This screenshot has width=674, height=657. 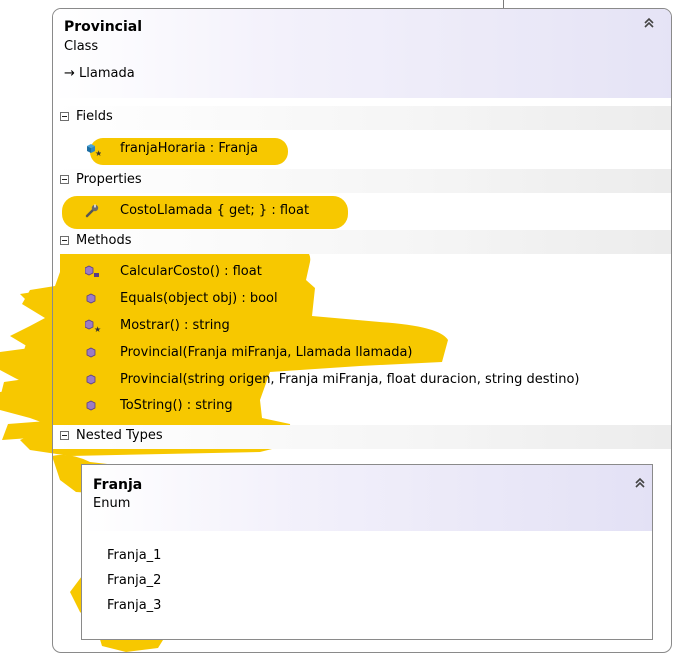 What do you see at coordinates (191, 271) in the screenshot?
I see `member-label: CalcularCosto() : float` at bounding box center [191, 271].